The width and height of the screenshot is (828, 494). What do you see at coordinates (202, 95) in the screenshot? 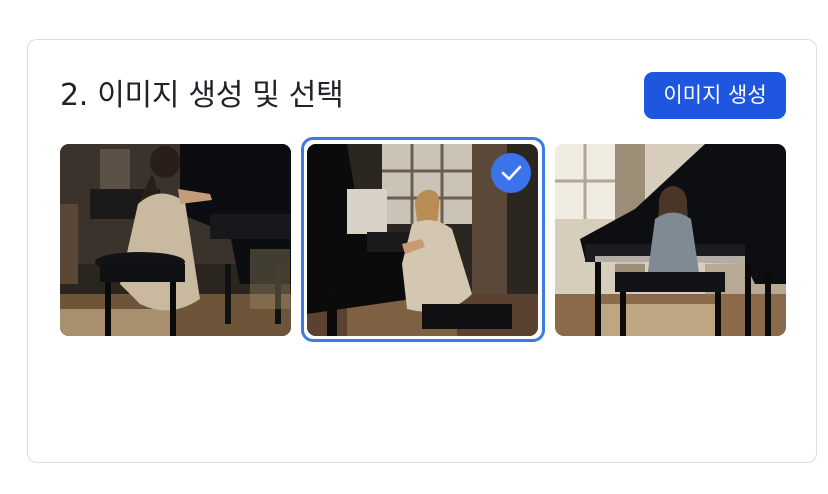
I see `section-title: 2. 이미지 생성 및 선택` at bounding box center [202, 95].